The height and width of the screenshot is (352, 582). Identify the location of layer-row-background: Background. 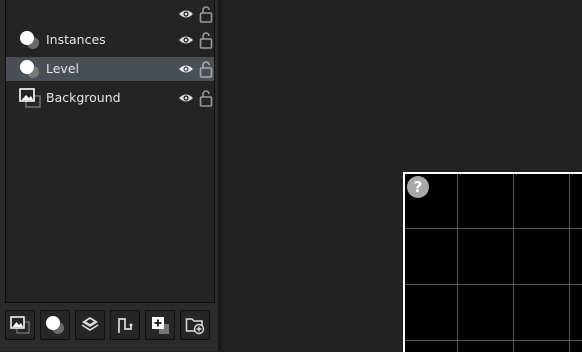
(110, 98).